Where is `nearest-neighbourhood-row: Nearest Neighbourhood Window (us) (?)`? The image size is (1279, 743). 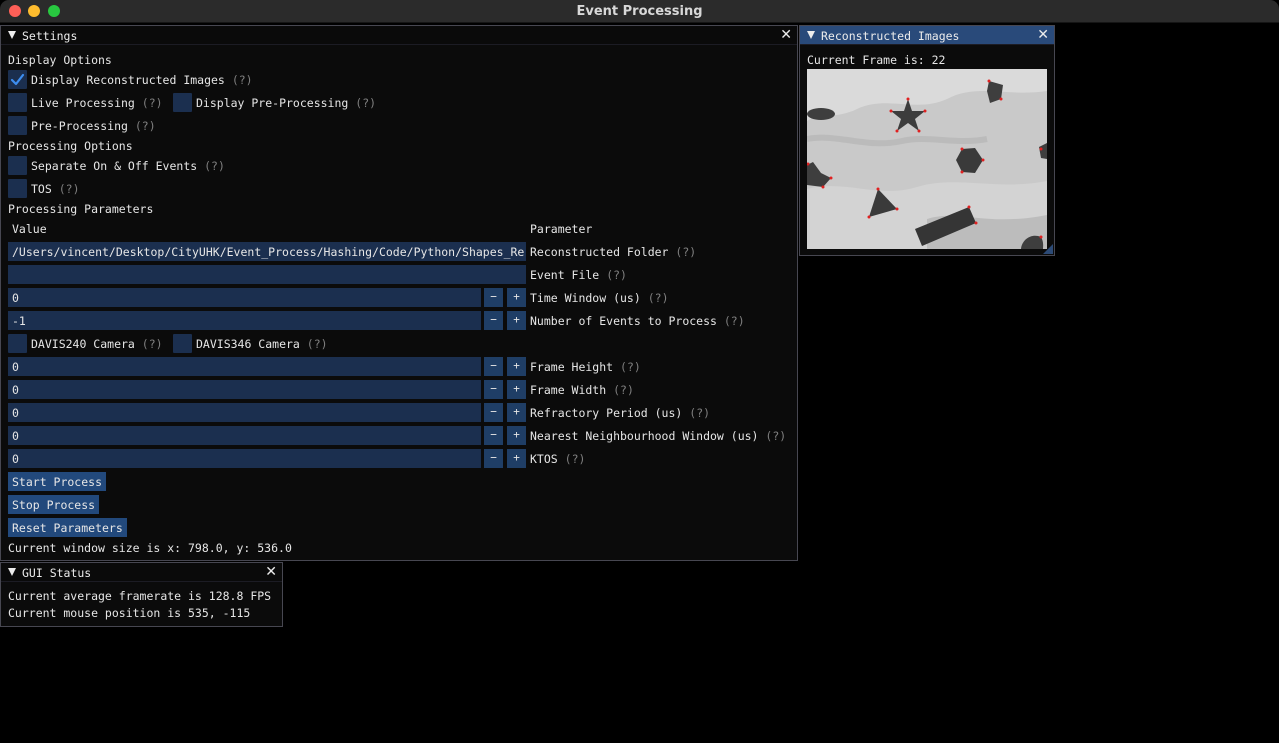 nearest-neighbourhood-row: Nearest Neighbourhood Window (us) (?) is located at coordinates (658, 436).